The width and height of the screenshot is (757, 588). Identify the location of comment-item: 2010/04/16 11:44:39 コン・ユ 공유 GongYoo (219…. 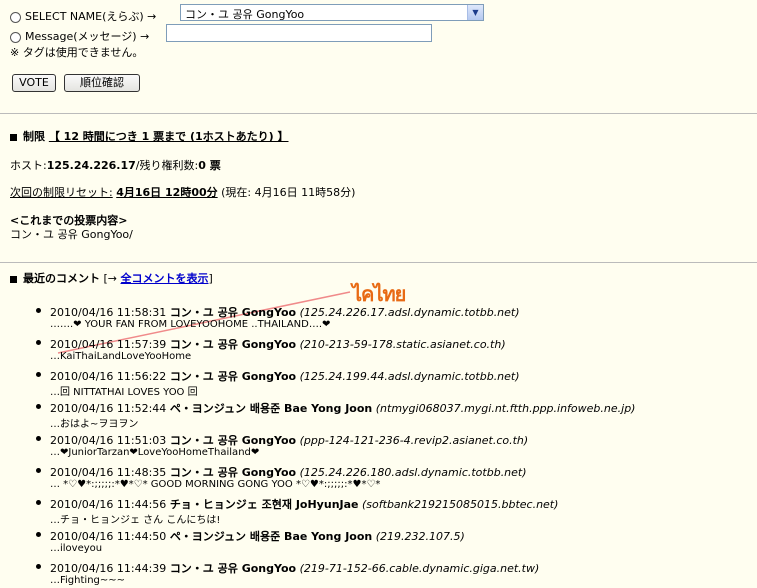
(378, 572).